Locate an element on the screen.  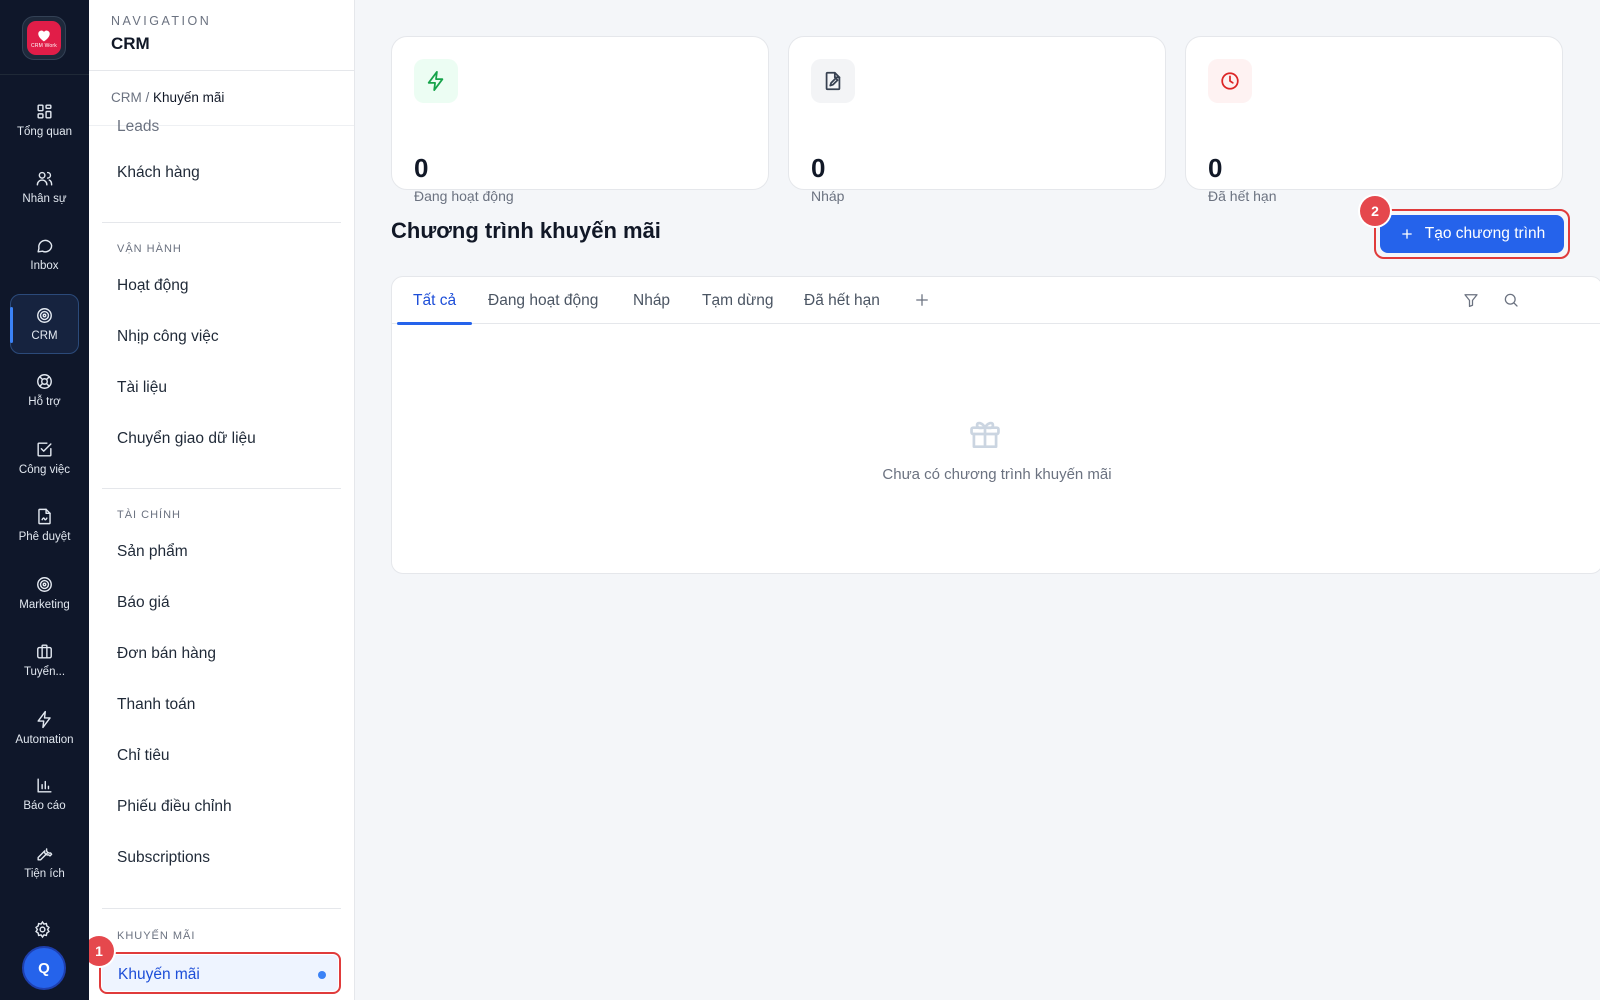
nav-item-label: Khuyến mãi is located at coordinates (159, 974).